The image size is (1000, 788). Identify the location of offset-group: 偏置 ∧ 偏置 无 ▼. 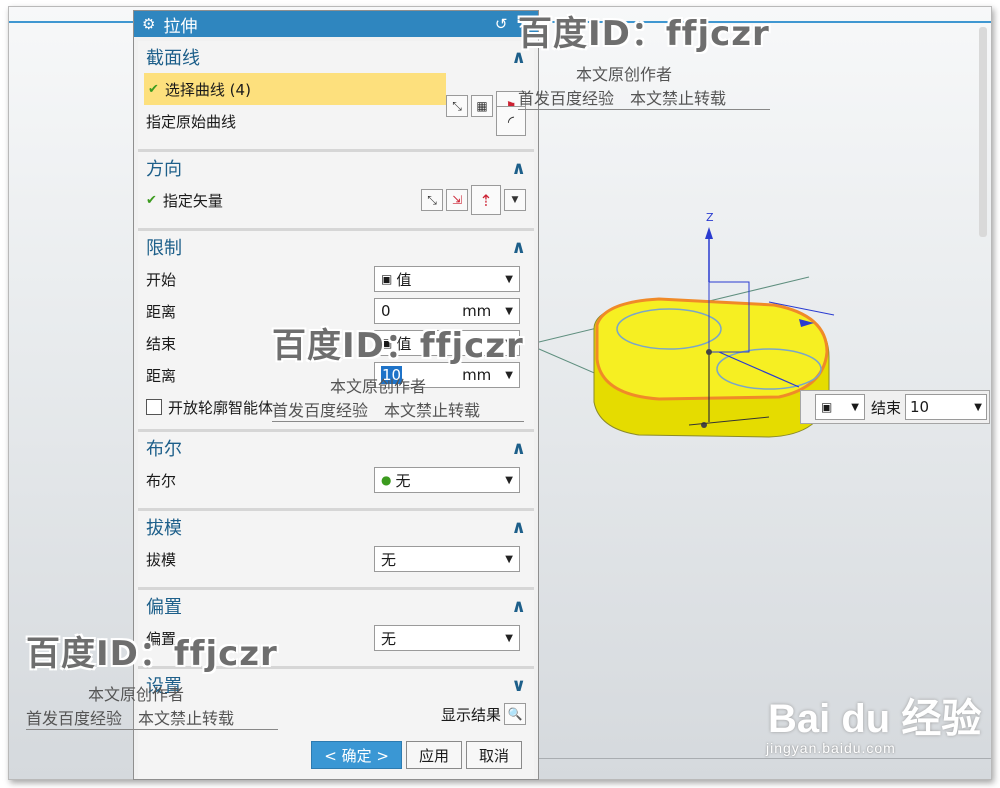
(336, 629).